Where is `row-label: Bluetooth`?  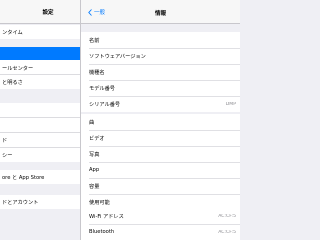
row-label: Bluetooth is located at coordinates (102, 232).